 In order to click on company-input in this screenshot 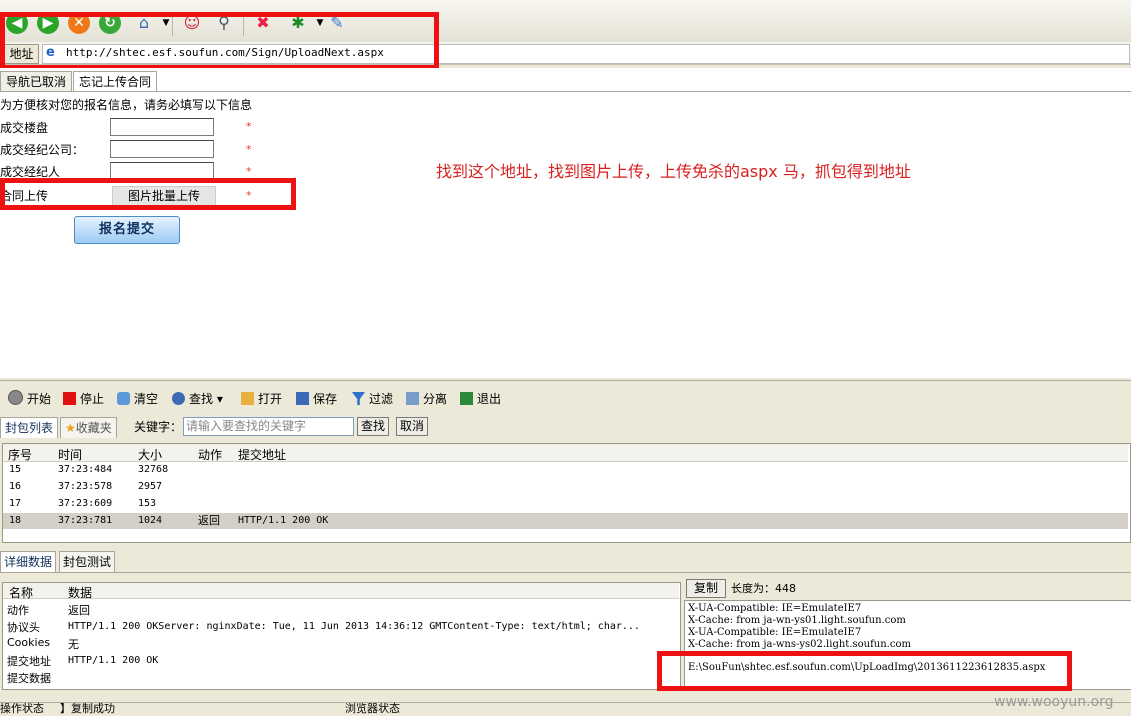, I will do `click(162, 149)`.